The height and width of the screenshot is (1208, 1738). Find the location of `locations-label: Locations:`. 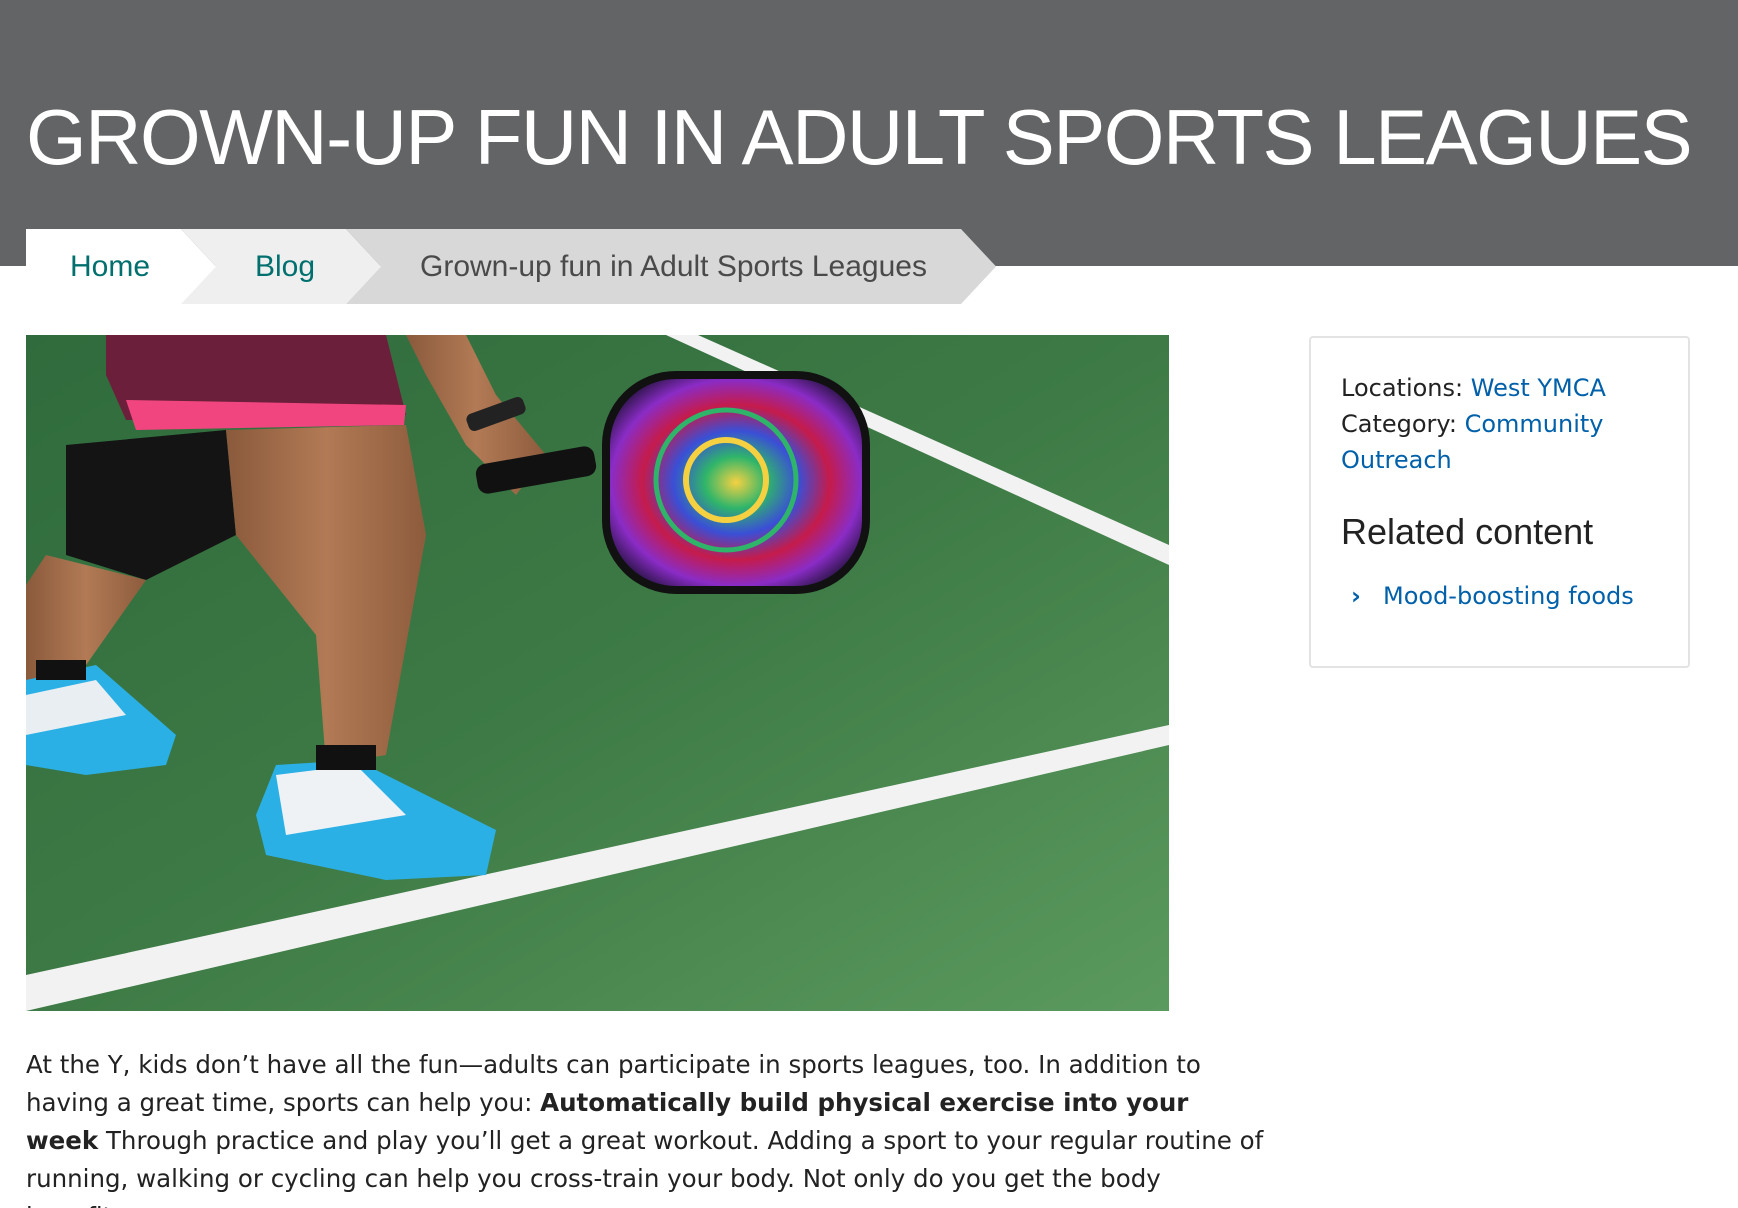

locations-label: Locations: is located at coordinates (1402, 388).